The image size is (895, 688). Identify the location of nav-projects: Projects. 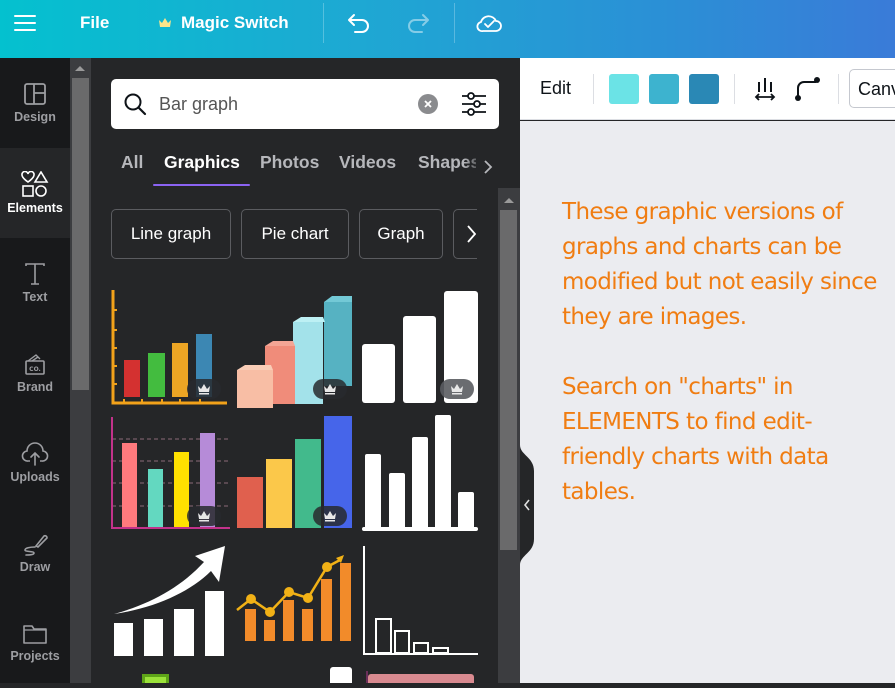
(35, 643).